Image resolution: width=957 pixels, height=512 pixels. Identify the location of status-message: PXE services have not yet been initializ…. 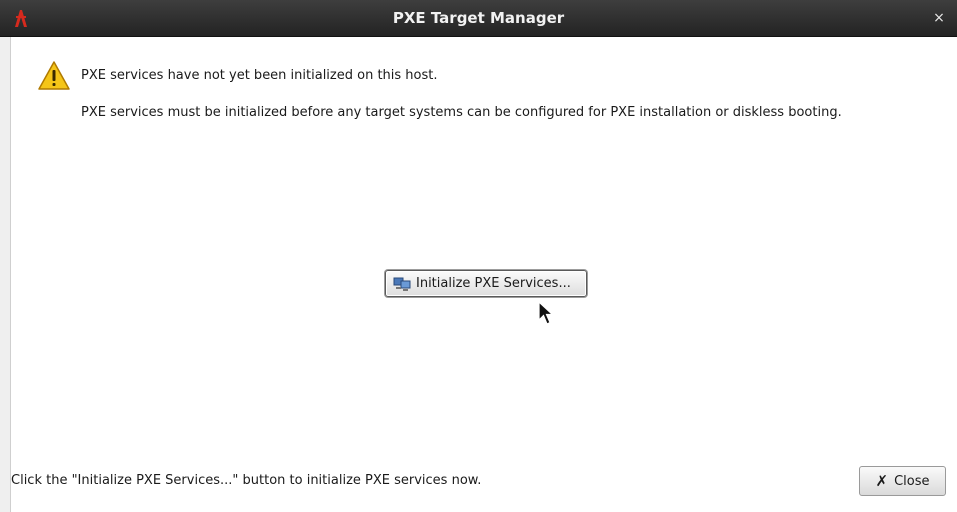
(259, 75).